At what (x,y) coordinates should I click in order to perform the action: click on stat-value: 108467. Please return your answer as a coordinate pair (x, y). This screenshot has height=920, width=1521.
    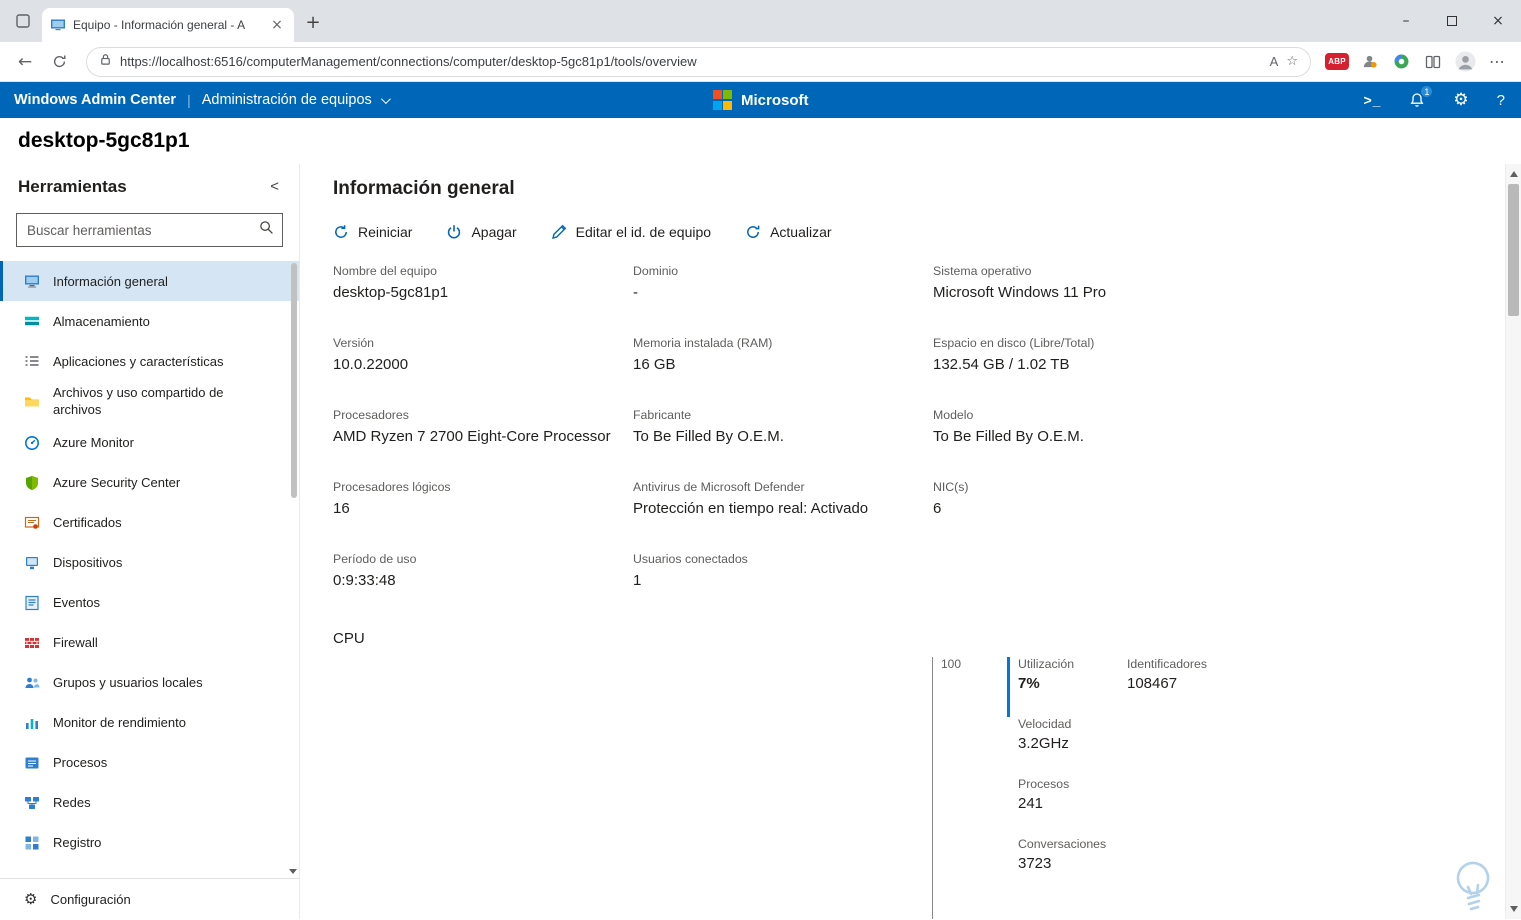
    Looking at the image, I should click on (1152, 683).